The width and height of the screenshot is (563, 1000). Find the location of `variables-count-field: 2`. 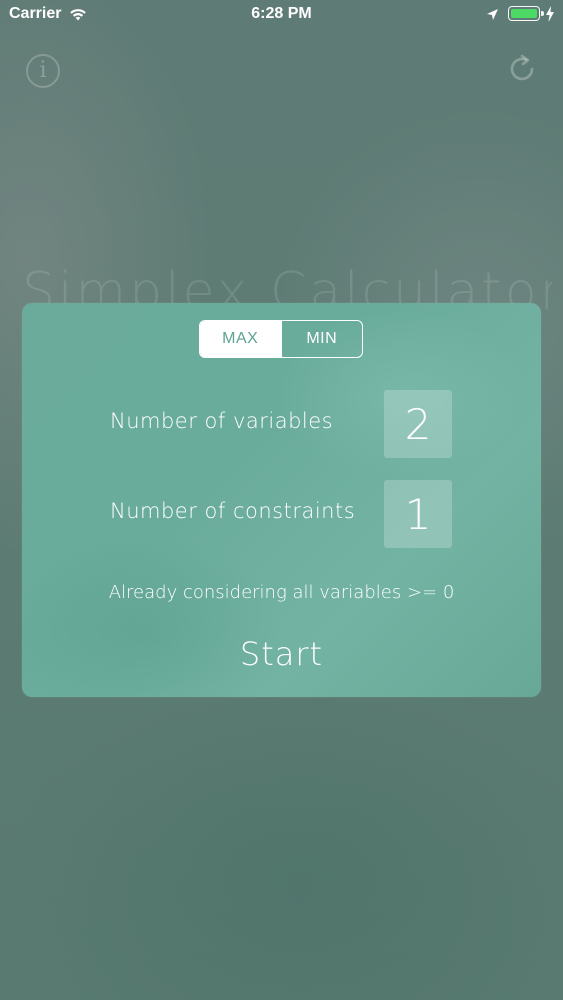

variables-count-field: 2 is located at coordinates (418, 424).